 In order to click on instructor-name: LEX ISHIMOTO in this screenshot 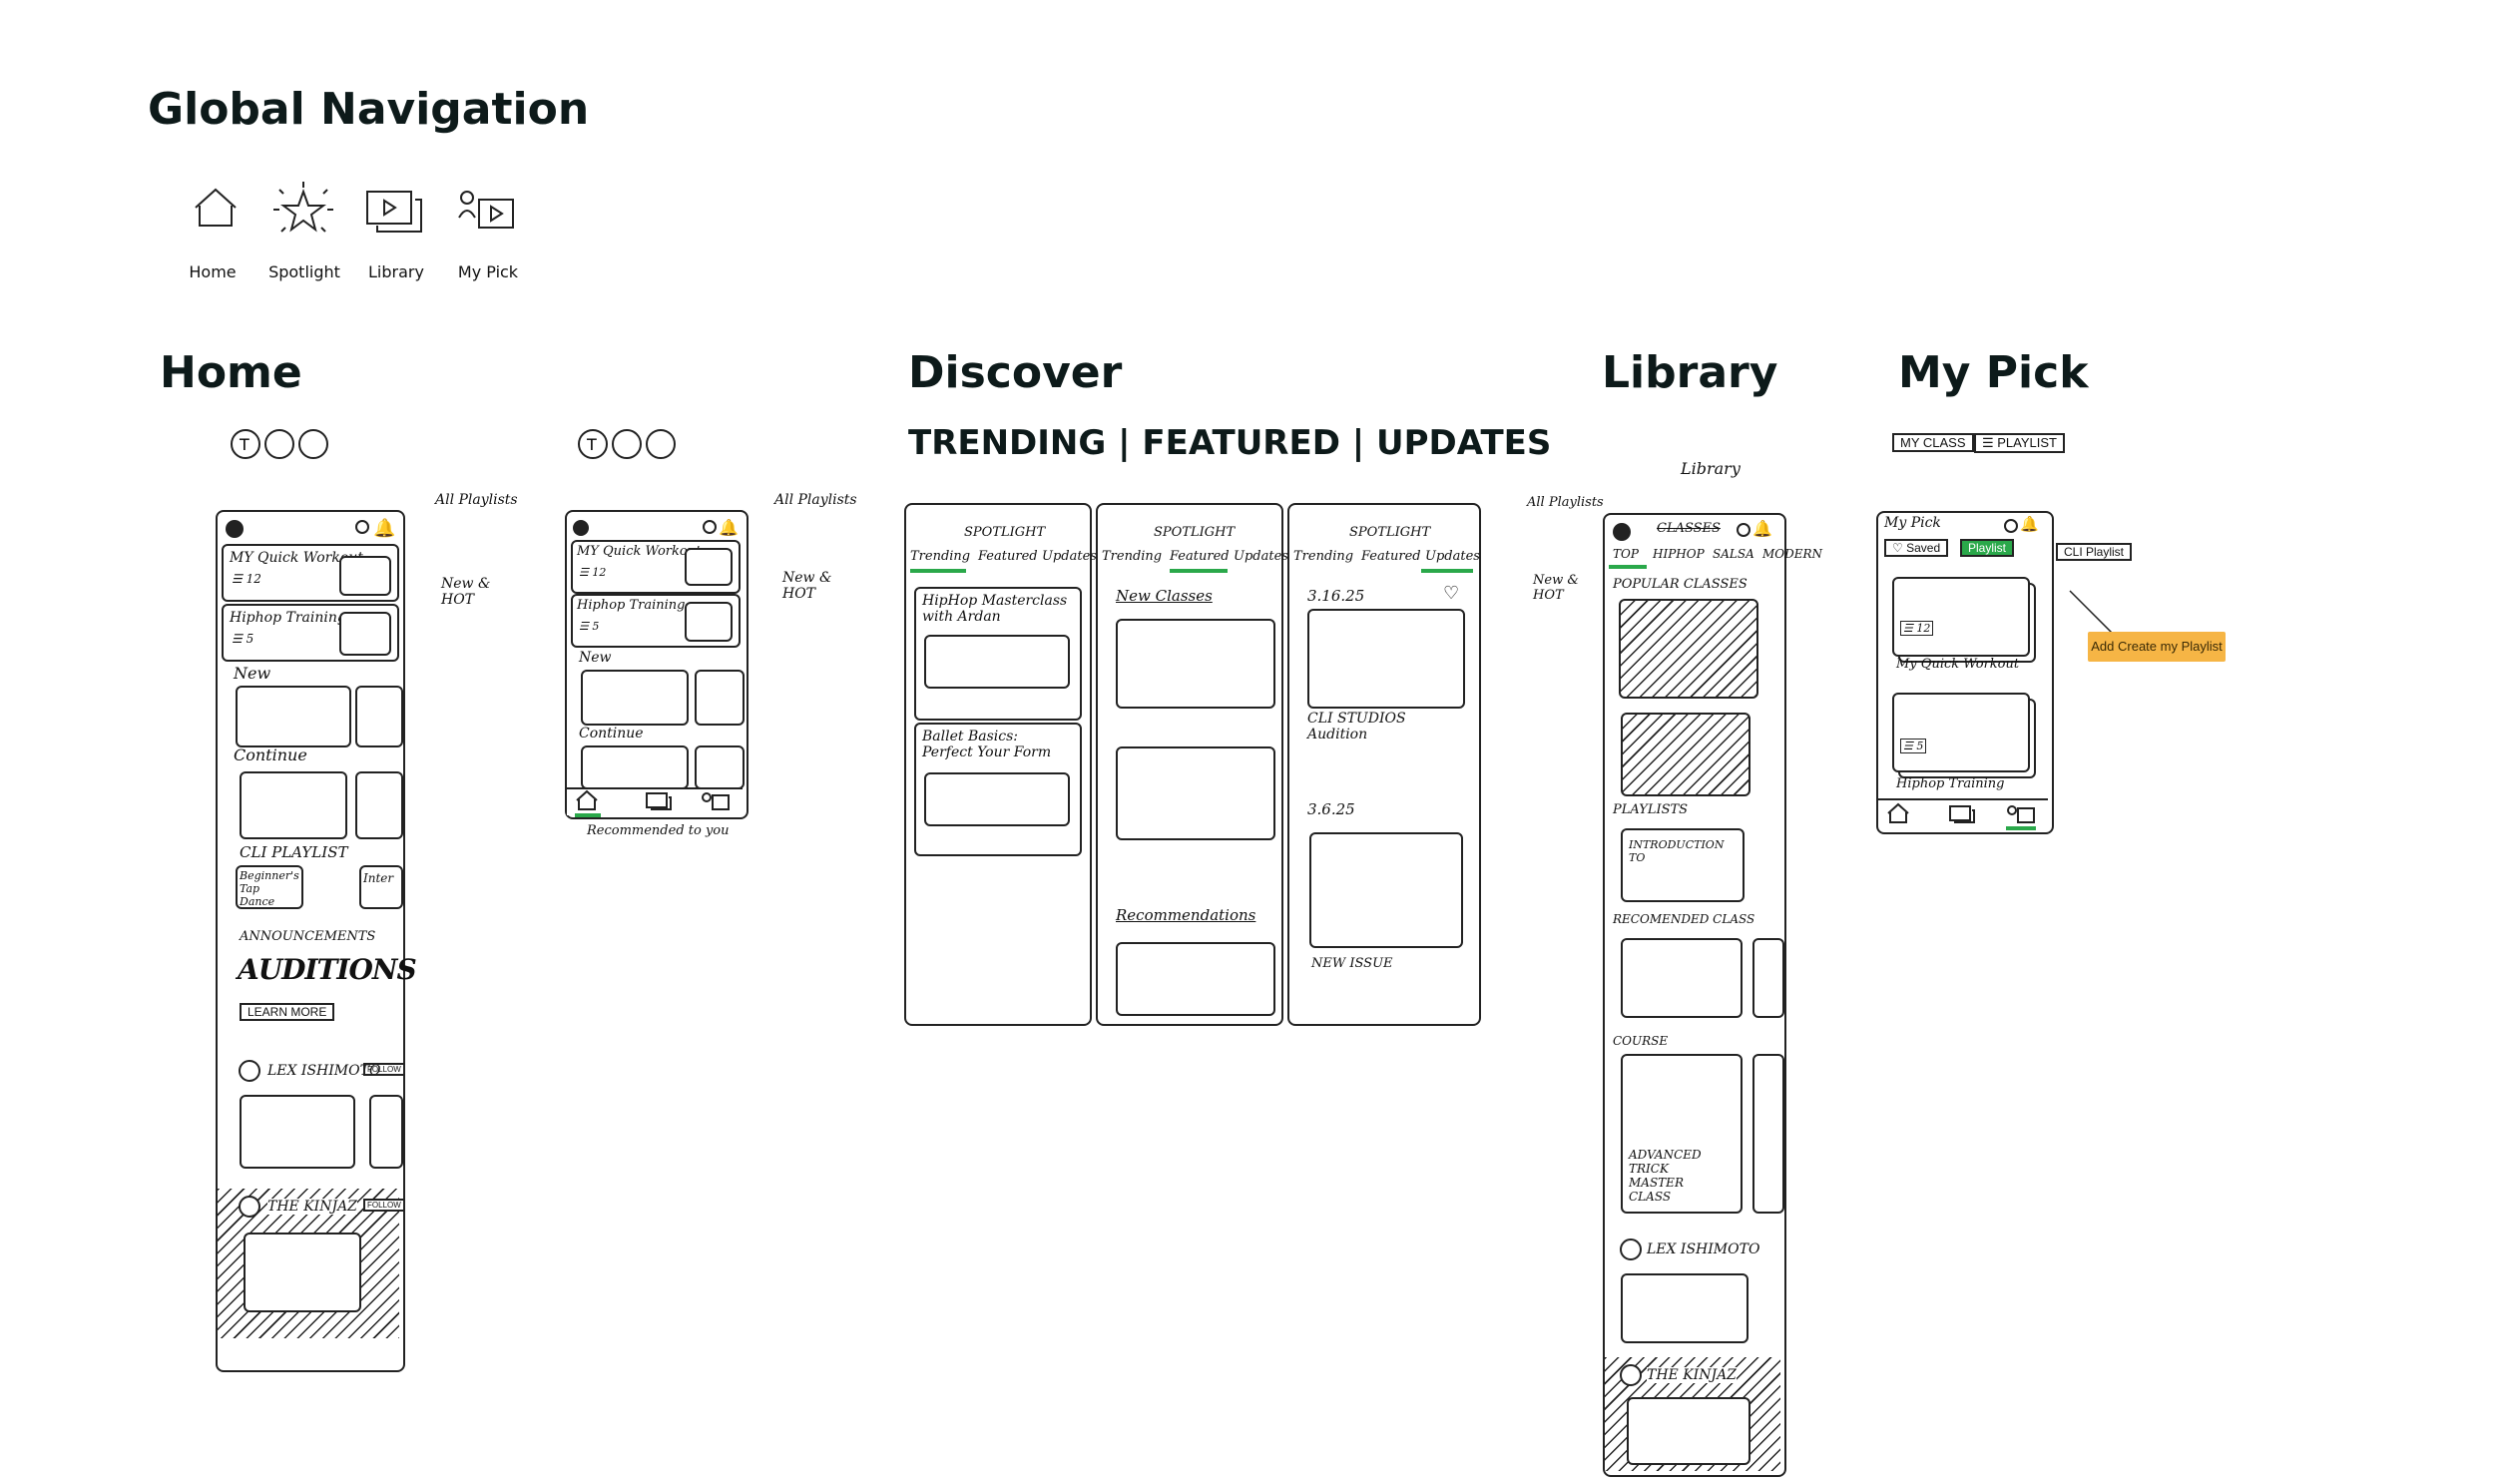, I will do `click(1703, 1249)`.